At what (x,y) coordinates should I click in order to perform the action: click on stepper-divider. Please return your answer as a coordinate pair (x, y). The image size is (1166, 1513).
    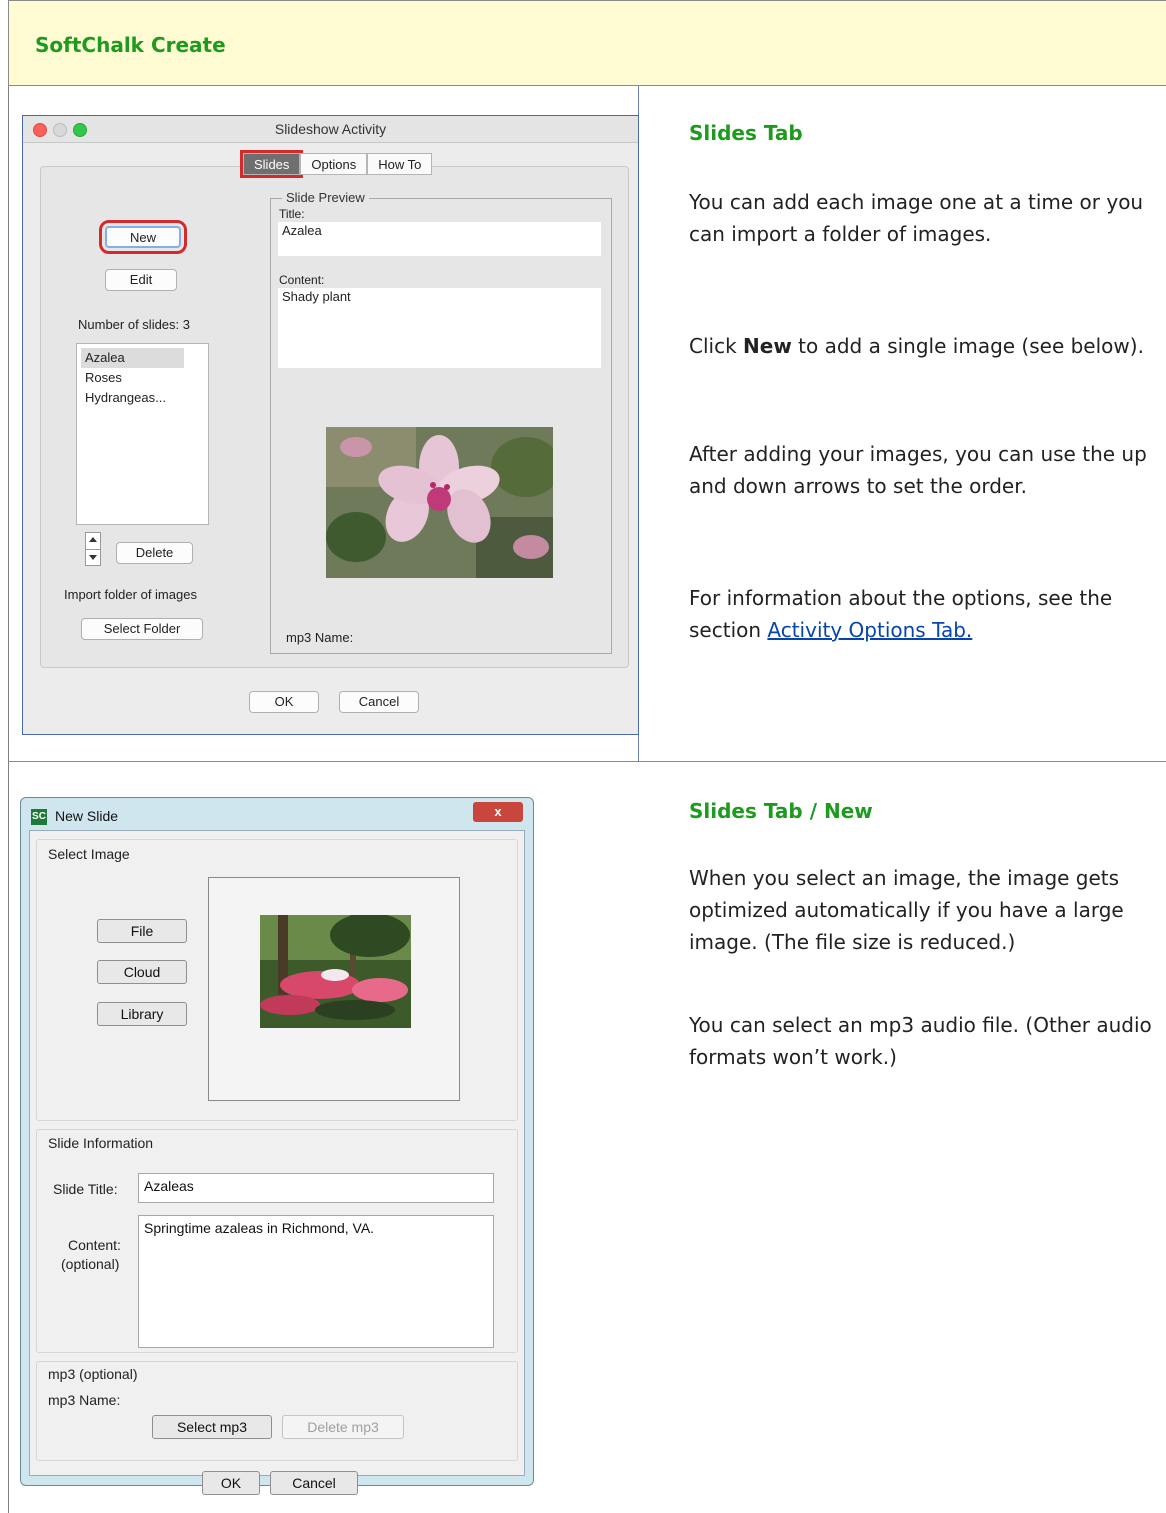
    Looking at the image, I should click on (93, 549).